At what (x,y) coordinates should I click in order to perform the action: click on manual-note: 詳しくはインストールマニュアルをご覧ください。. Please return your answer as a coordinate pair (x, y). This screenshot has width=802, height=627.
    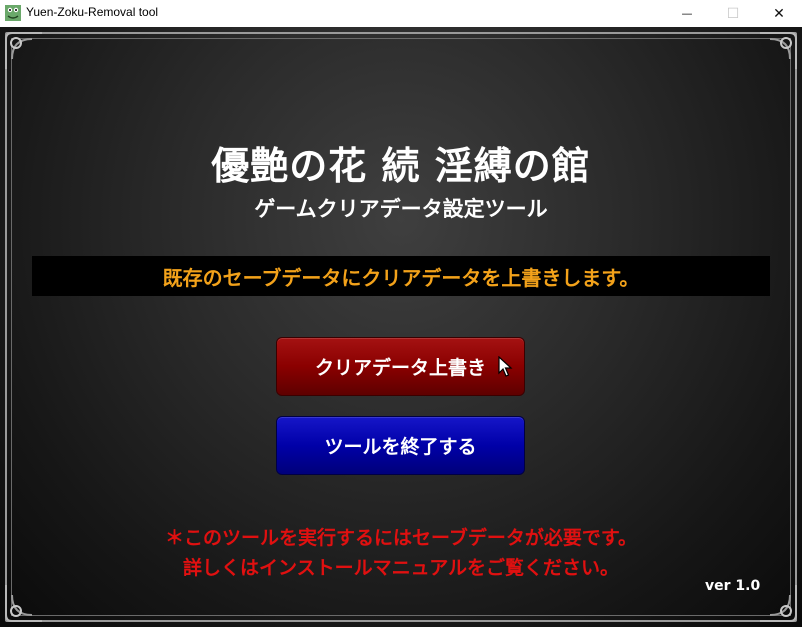
    Looking at the image, I should click on (401, 568).